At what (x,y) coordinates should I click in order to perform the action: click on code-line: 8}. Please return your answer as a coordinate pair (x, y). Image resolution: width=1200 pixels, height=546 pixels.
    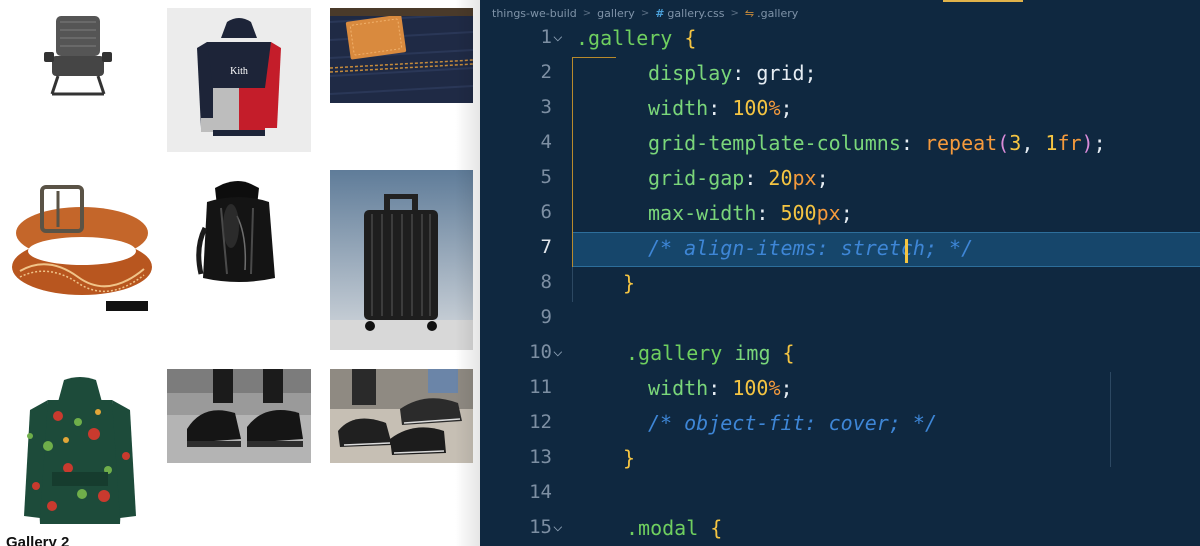
    Looking at the image, I should click on (840, 284).